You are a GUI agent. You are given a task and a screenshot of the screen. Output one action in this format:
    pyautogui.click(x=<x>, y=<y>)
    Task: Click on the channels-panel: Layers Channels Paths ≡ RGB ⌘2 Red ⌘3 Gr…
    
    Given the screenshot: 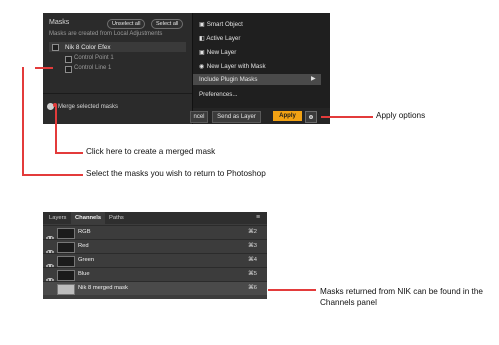 What is the action you would take?
    pyautogui.click(x=155, y=255)
    